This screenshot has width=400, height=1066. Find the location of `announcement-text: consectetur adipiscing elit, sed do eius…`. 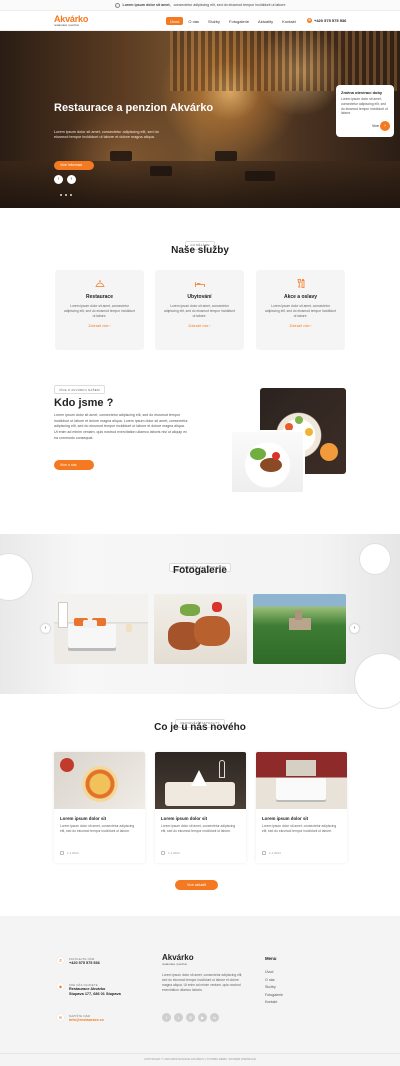

announcement-text: consectetur adipiscing elit, sed do eius… is located at coordinates (229, 5).